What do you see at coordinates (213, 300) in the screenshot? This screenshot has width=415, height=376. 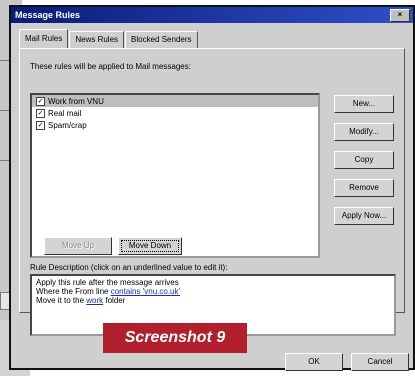 I see `description-line: Move it to the work folder` at bounding box center [213, 300].